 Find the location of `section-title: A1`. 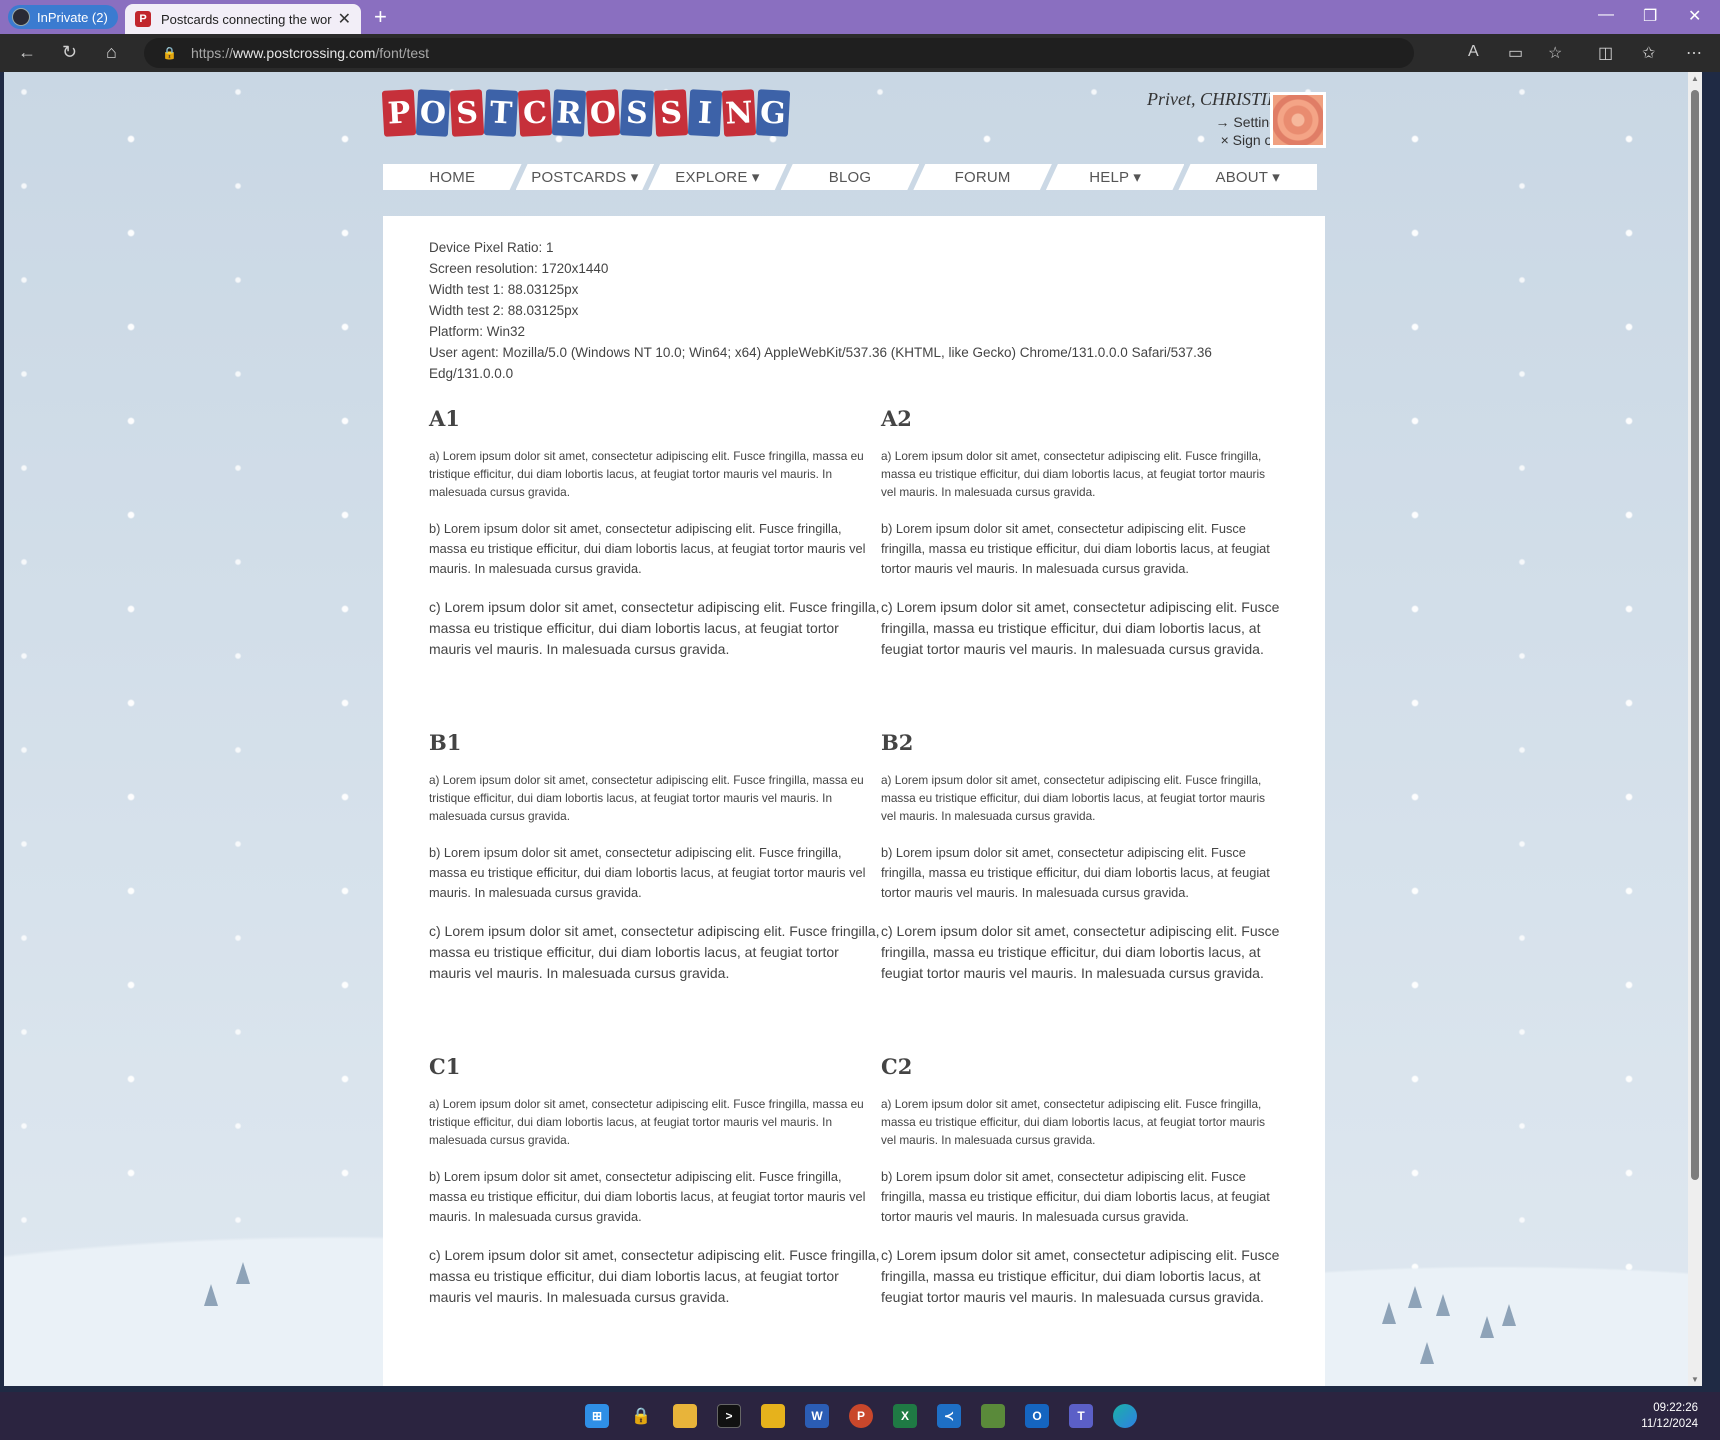

section-title: A1 is located at coordinates (444, 418).